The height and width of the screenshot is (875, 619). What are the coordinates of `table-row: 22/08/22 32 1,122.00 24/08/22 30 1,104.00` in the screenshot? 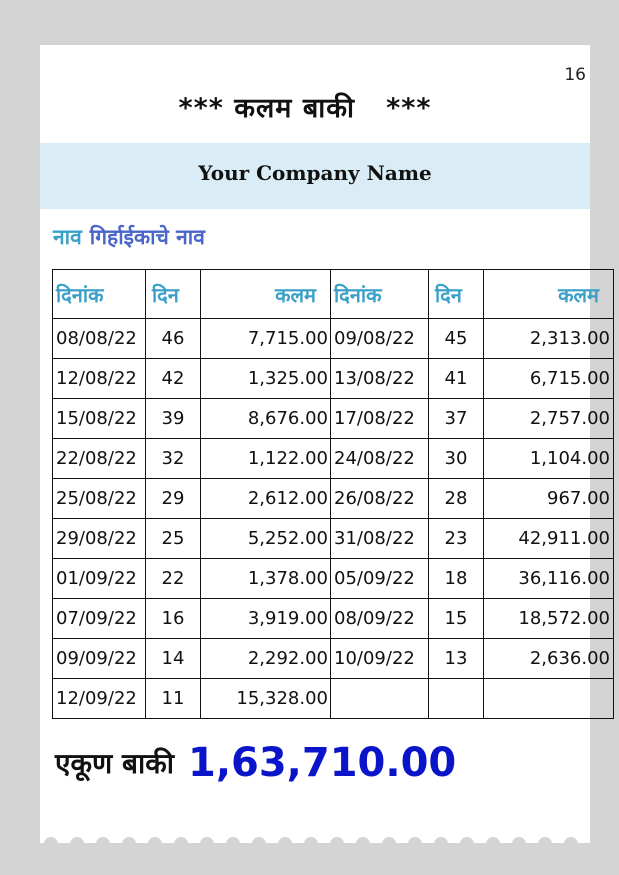 It's located at (333, 458).